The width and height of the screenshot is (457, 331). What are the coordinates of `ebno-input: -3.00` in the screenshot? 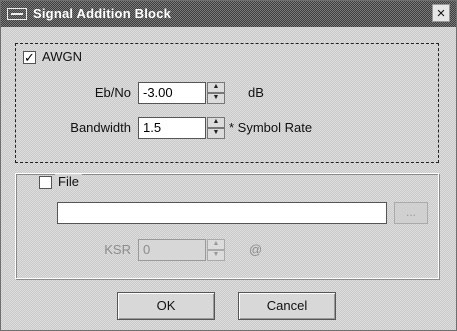 It's located at (172, 93).